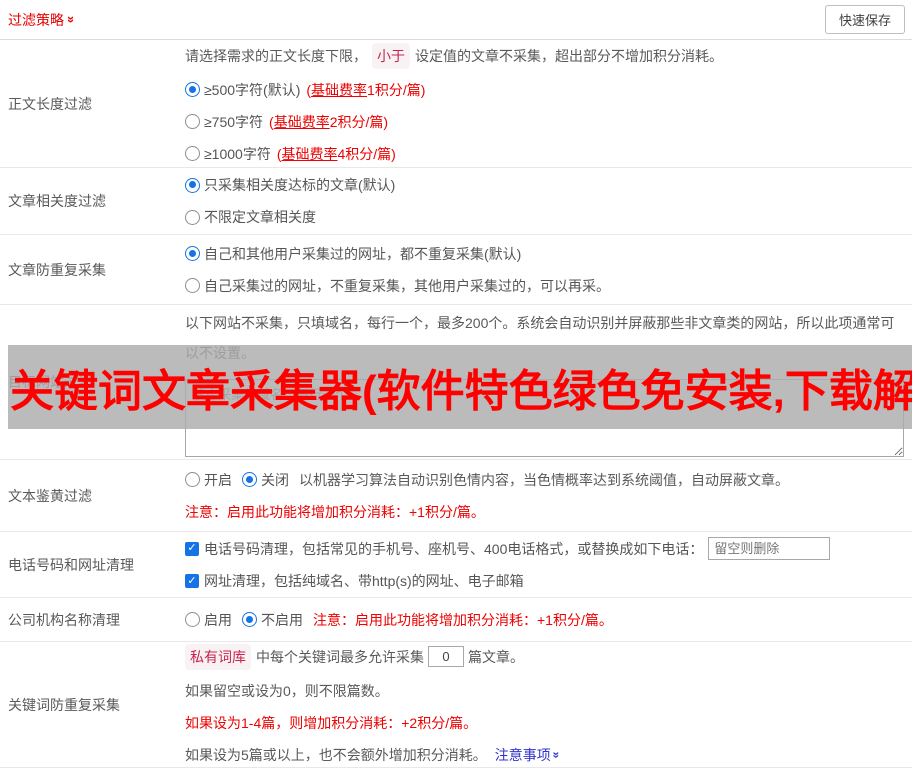 The height and width of the screenshot is (768, 912). What do you see at coordinates (252, 90) in the screenshot?
I see `option-label: ≥500字符(默认)` at bounding box center [252, 90].